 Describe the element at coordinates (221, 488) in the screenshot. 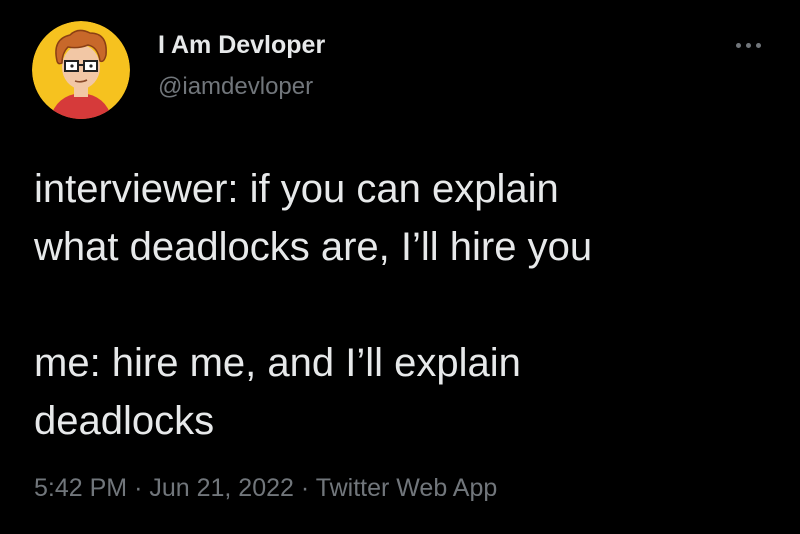

I see `tweet-date: Jun 21, 2022` at that location.